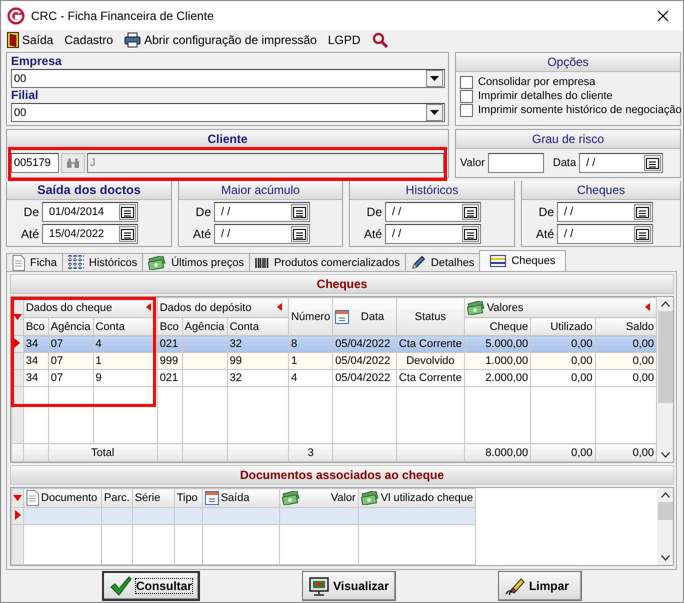  I want to click on client-code-field: 005179, so click(35, 163).